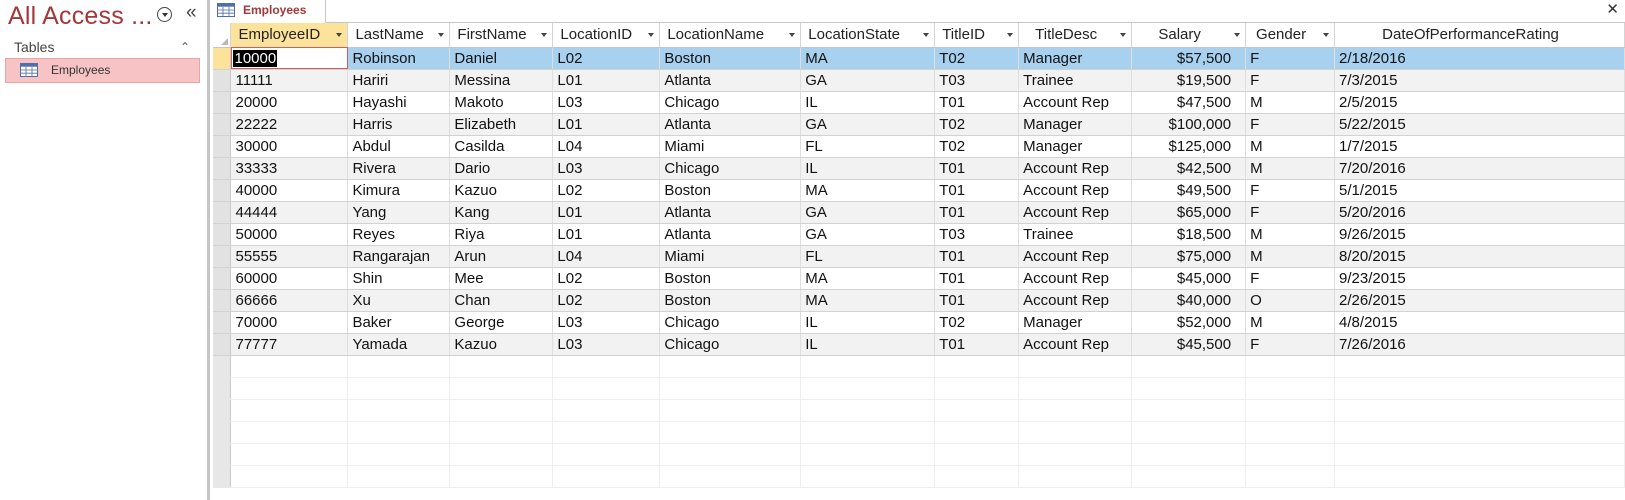  Describe the element at coordinates (868, 102) in the screenshot. I see `cell-location-state: IL` at that location.